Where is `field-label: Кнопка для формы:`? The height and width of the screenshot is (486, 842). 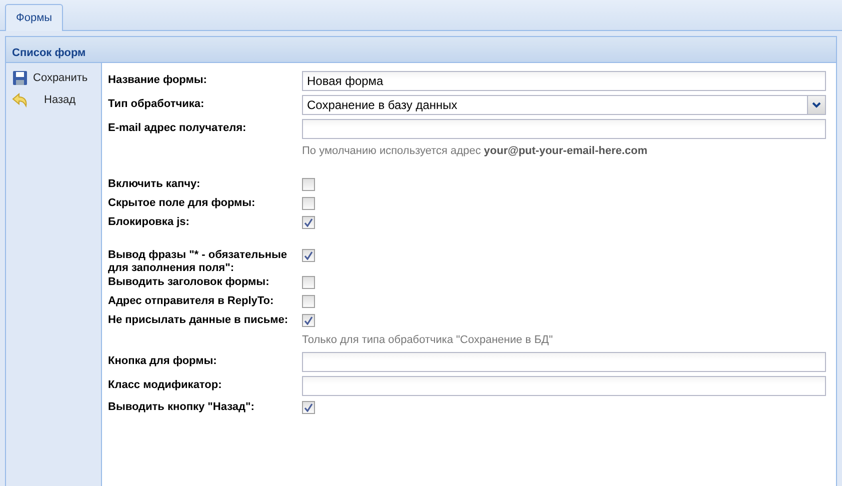
field-label: Кнопка для формы: is located at coordinates (163, 361).